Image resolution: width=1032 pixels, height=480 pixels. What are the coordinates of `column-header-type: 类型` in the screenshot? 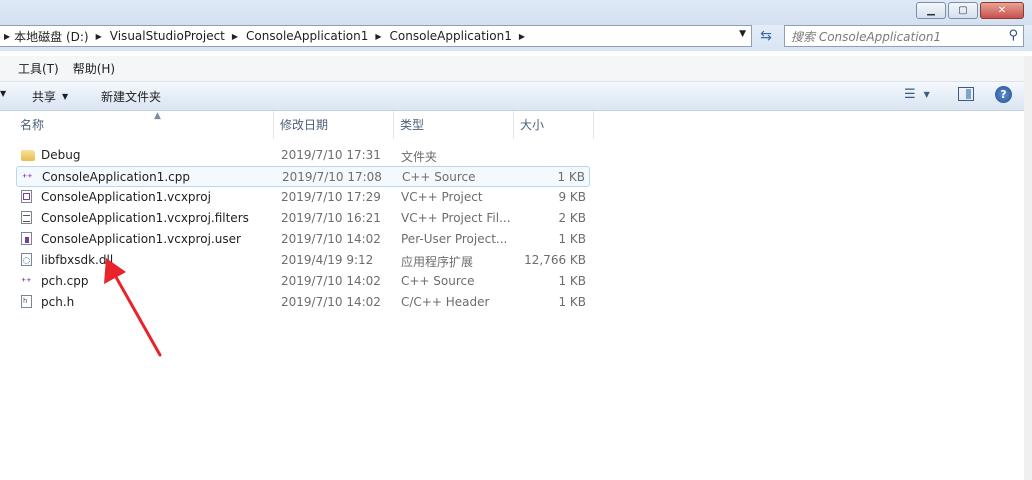 It's located at (454, 125).